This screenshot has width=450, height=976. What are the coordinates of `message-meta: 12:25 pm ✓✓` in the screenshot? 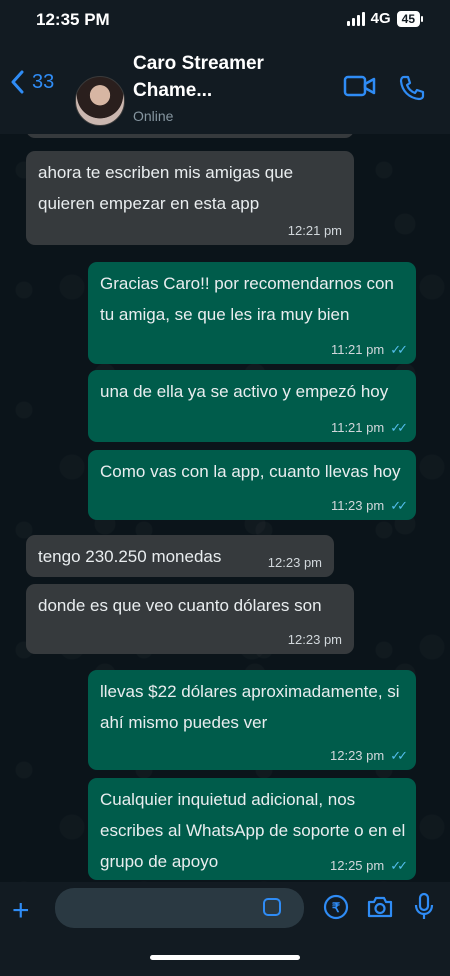 It's located at (369, 866).